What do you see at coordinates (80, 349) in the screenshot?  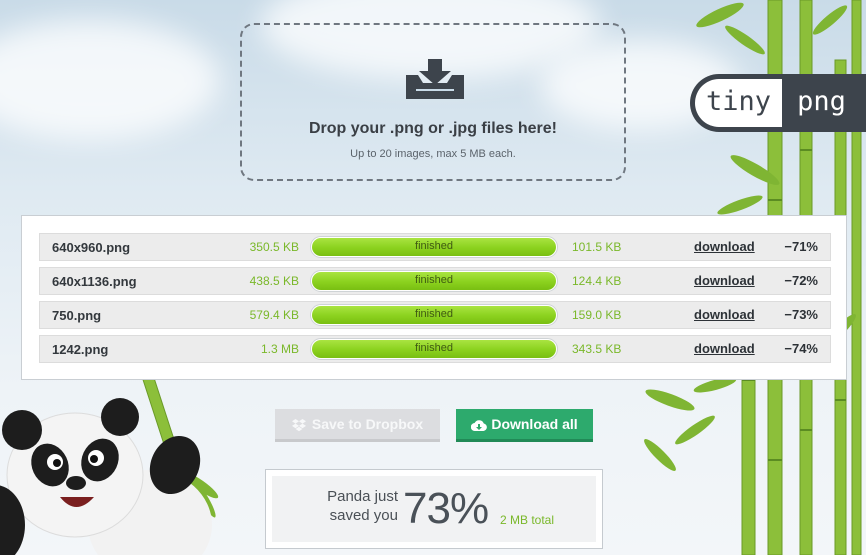 I see `file-name: 1242.png` at bounding box center [80, 349].